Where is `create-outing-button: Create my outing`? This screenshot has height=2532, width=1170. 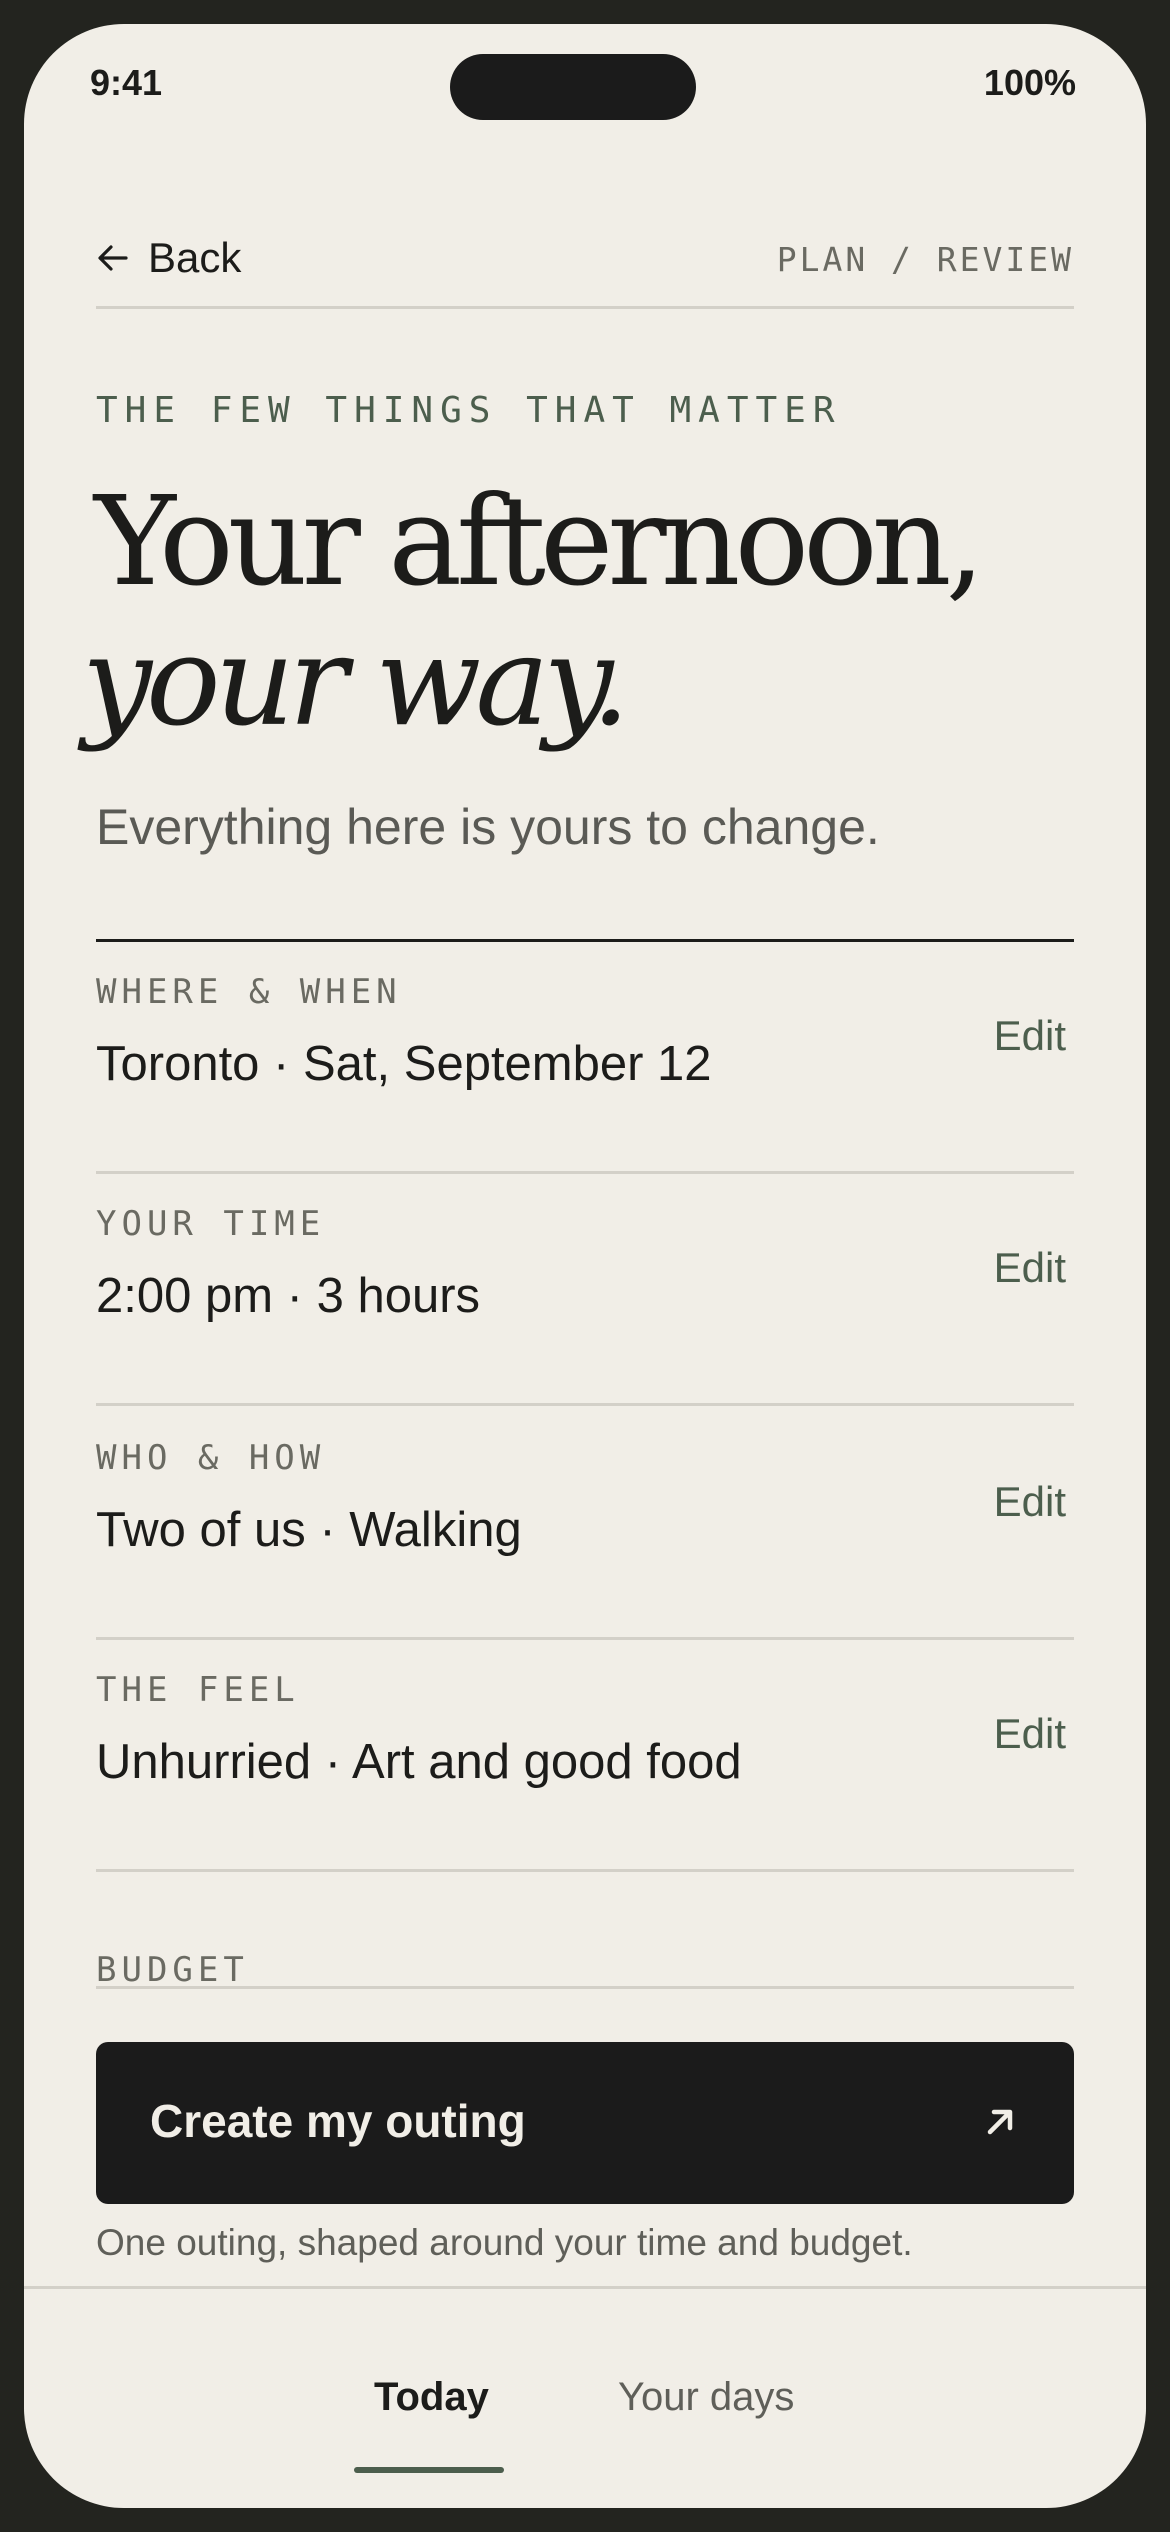
create-outing-button: Create my outing is located at coordinates (585, 2123).